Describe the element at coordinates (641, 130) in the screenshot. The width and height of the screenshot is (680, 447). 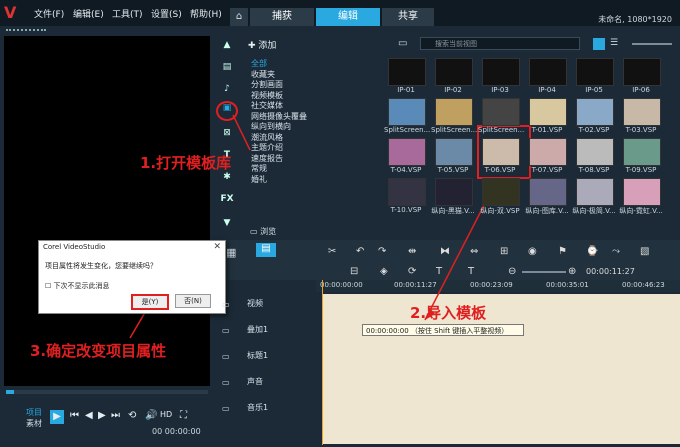
I see `template-label: T-03.VSP` at that location.